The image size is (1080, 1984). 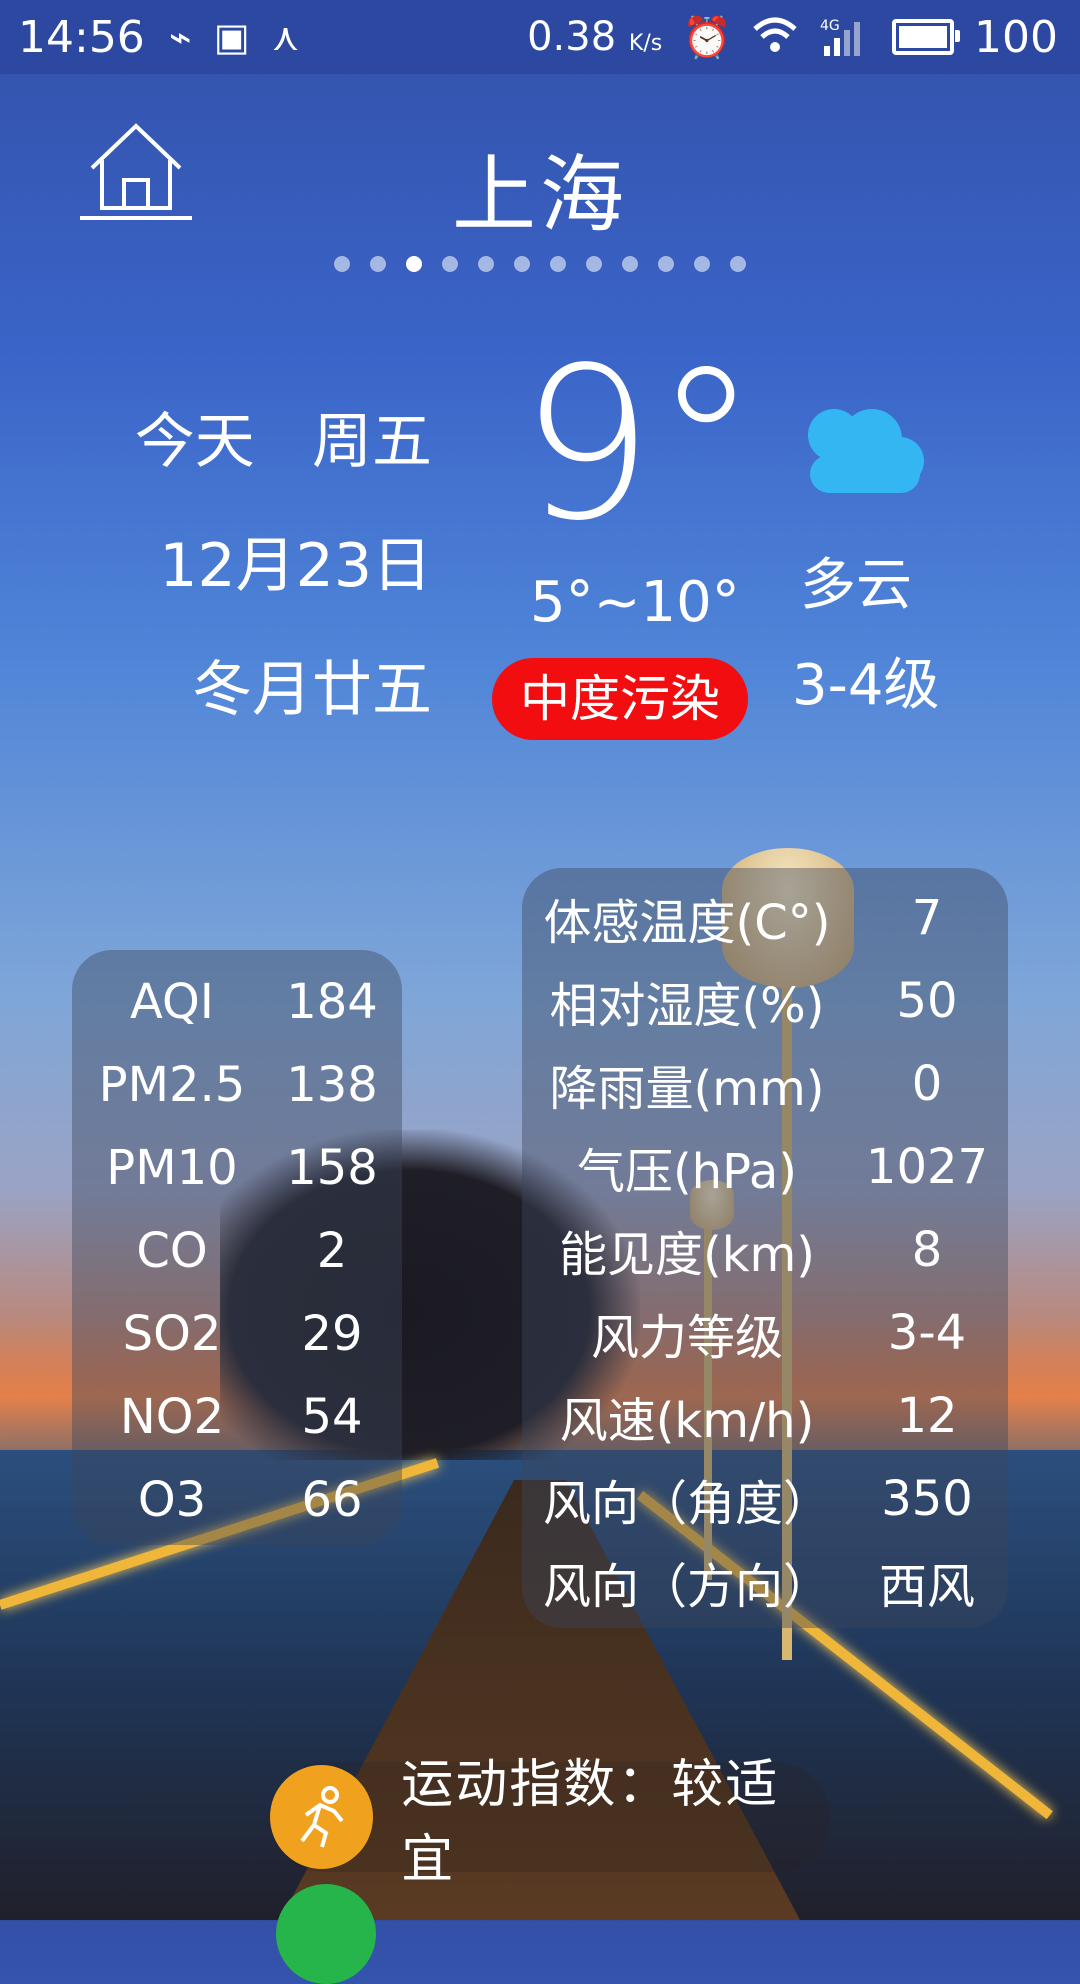 What do you see at coordinates (332, 1001) in the screenshot?
I see `aq-row-value: 184` at bounding box center [332, 1001].